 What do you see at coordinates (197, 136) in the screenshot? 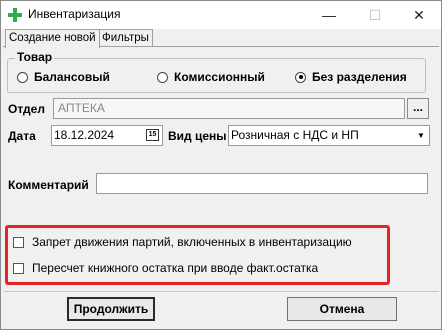
I see `price-type-label: Вид цены` at bounding box center [197, 136].